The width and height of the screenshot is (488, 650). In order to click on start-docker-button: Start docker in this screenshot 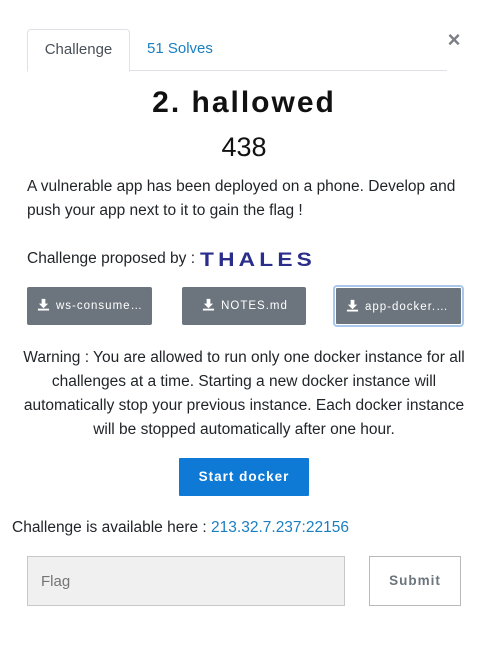, I will do `click(244, 477)`.